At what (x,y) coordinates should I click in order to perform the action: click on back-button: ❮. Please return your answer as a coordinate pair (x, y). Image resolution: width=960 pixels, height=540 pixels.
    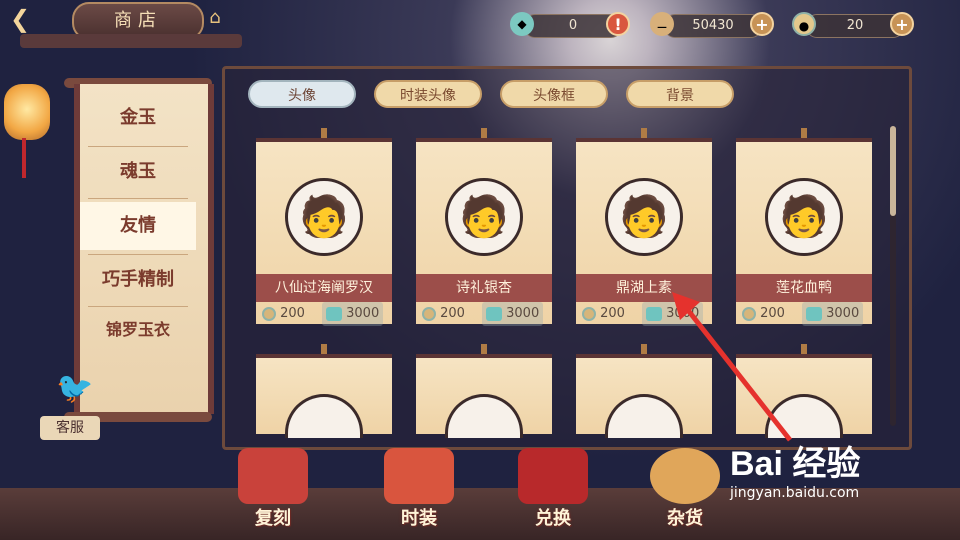
    Looking at the image, I should click on (32, 19).